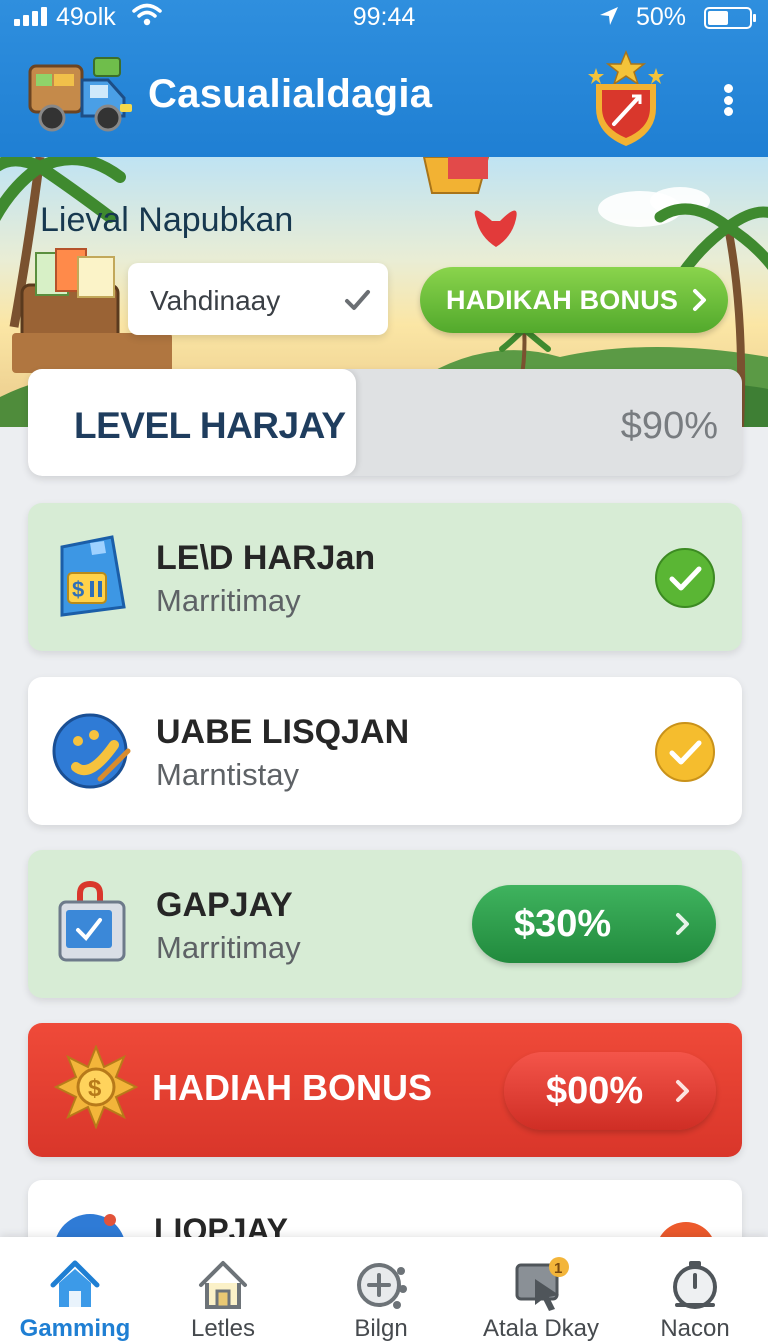  Describe the element at coordinates (609, 16) in the screenshot. I see `location-arrow-icon` at that location.